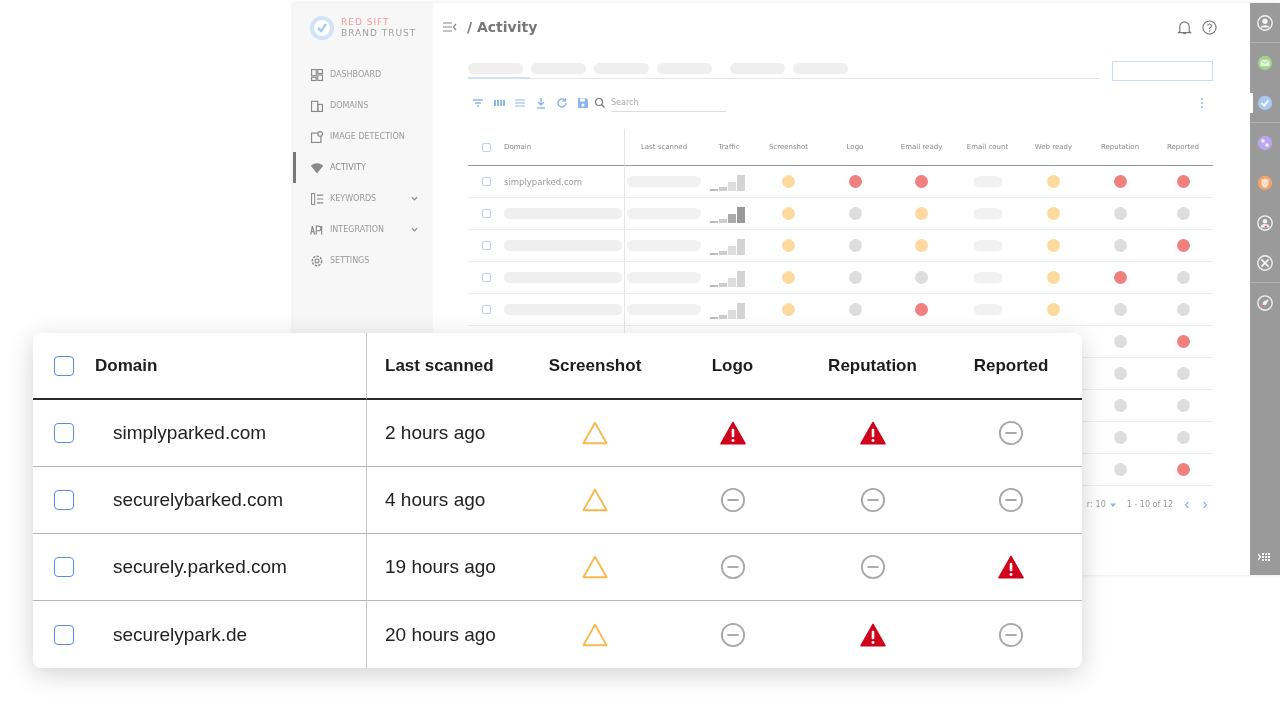 This screenshot has width=1280, height=720. Describe the element at coordinates (180, 634) in the screenshot. I see `domain-text: securelypark.de` at that location.